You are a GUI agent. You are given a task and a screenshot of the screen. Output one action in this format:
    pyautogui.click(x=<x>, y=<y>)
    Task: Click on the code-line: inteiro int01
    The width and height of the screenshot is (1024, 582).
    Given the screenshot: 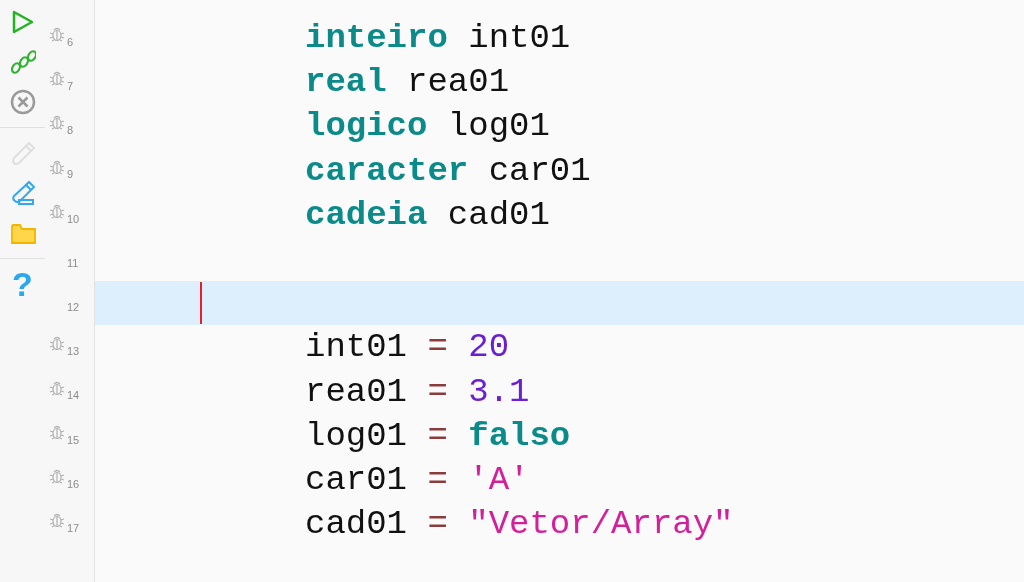 What is the action you would take?
    pyautogui.click(x=438, y=38)
    